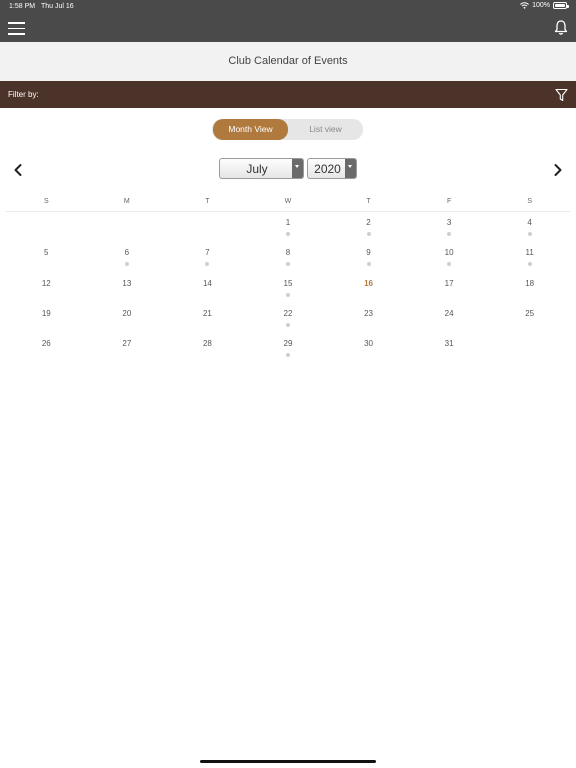  I want to click on wifi-icon, so click(524, 5).